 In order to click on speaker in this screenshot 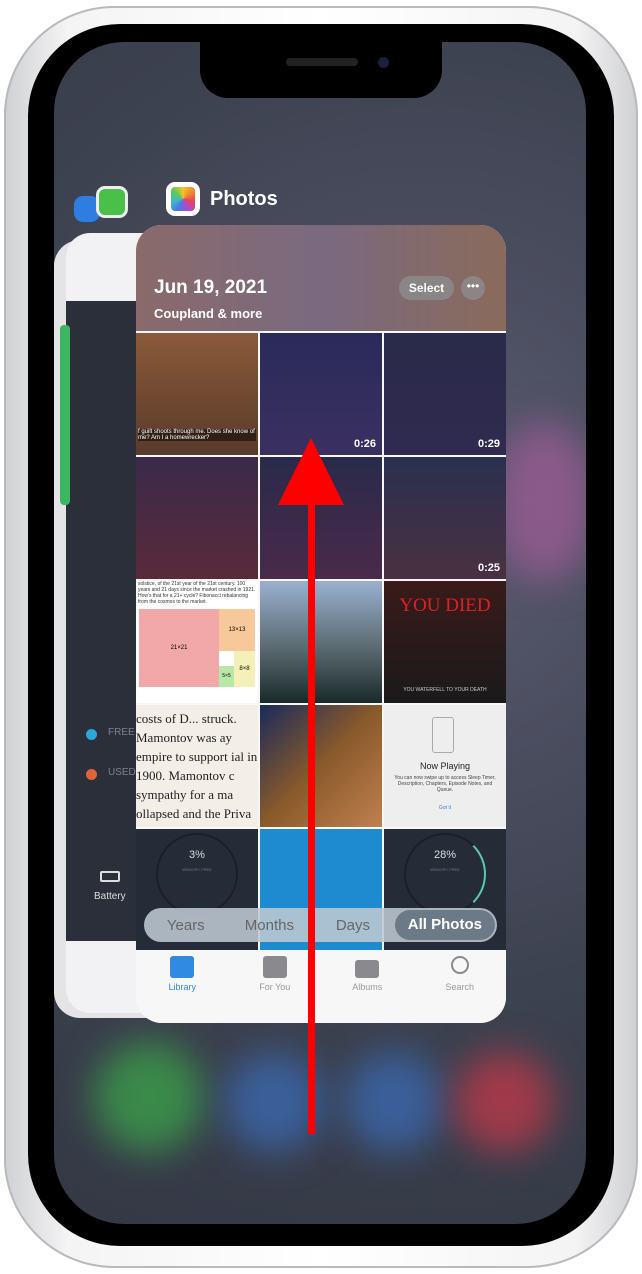, I will do `click(322, 62)`.